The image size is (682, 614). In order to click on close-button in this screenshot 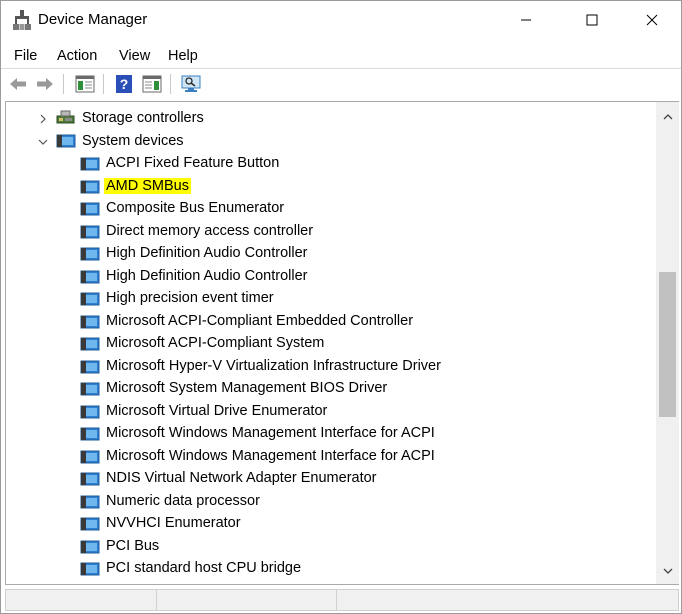, I will do `click(652, 20)`.